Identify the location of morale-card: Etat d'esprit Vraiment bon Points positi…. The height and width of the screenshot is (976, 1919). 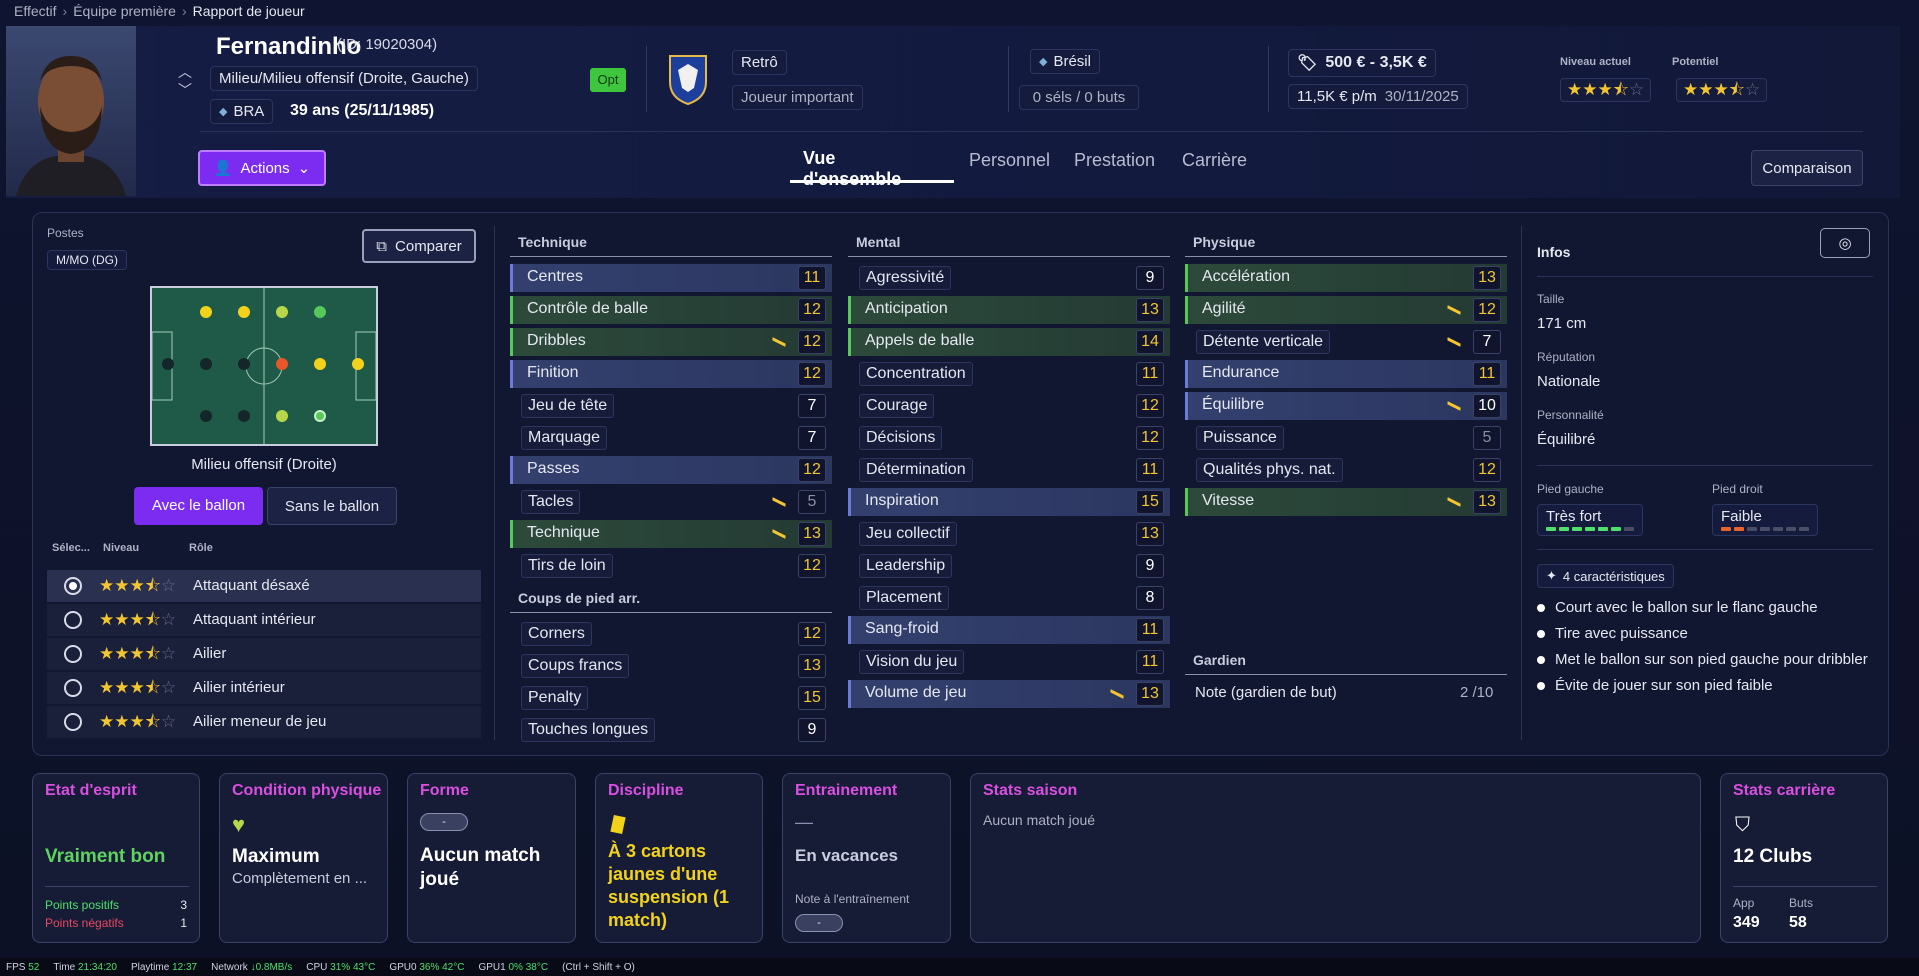
(116, 858).